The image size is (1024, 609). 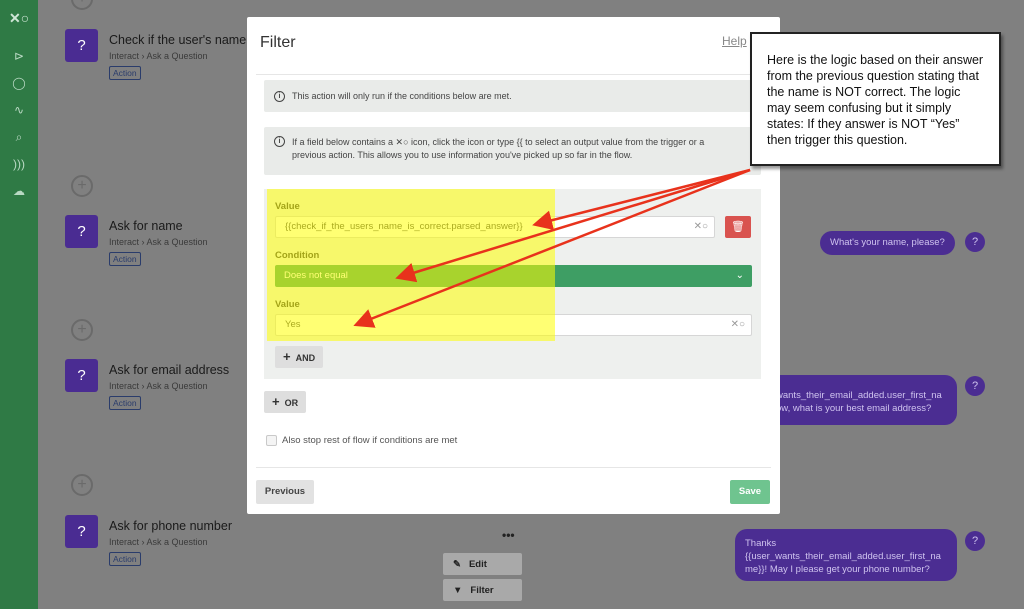 I want to click on condition-value: Does not equal, so click(x=316, y=275).